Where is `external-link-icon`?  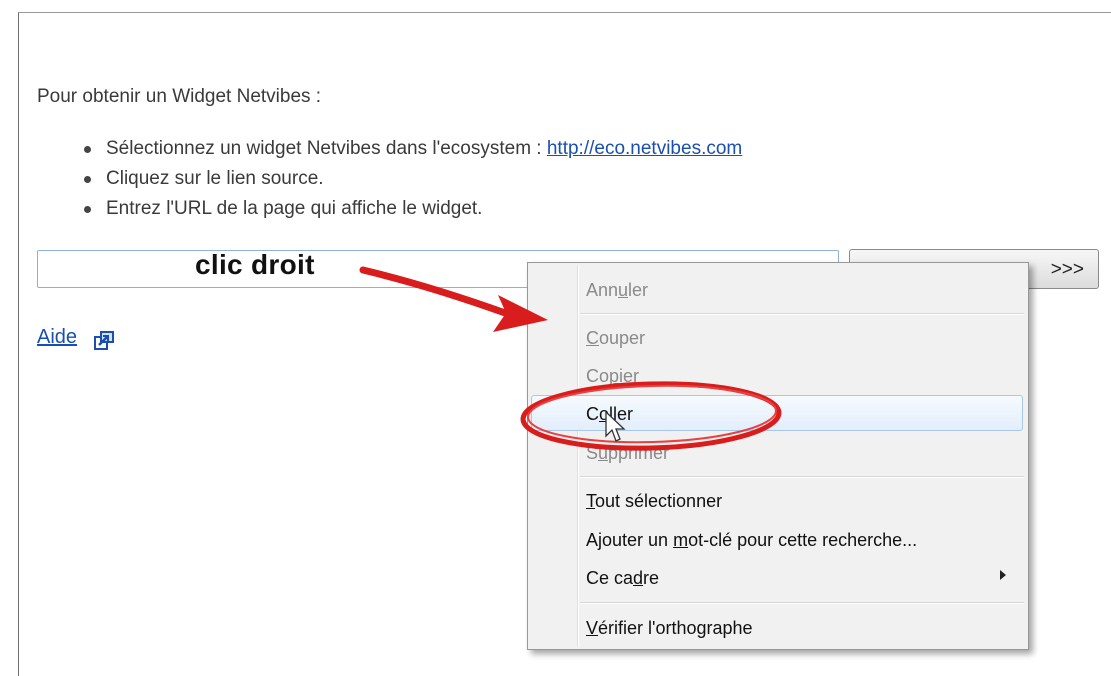 external-link-icon is located at coordinates (104, 341).